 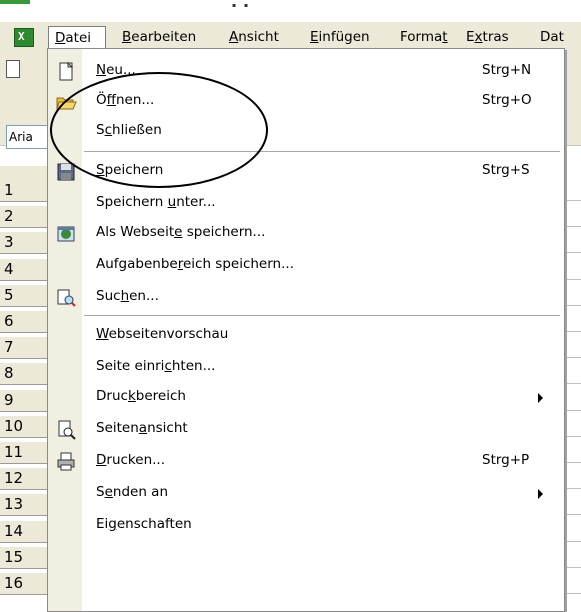 I want to click on file-menu-item-label: Druckbereich, so click(x=141, y=396).